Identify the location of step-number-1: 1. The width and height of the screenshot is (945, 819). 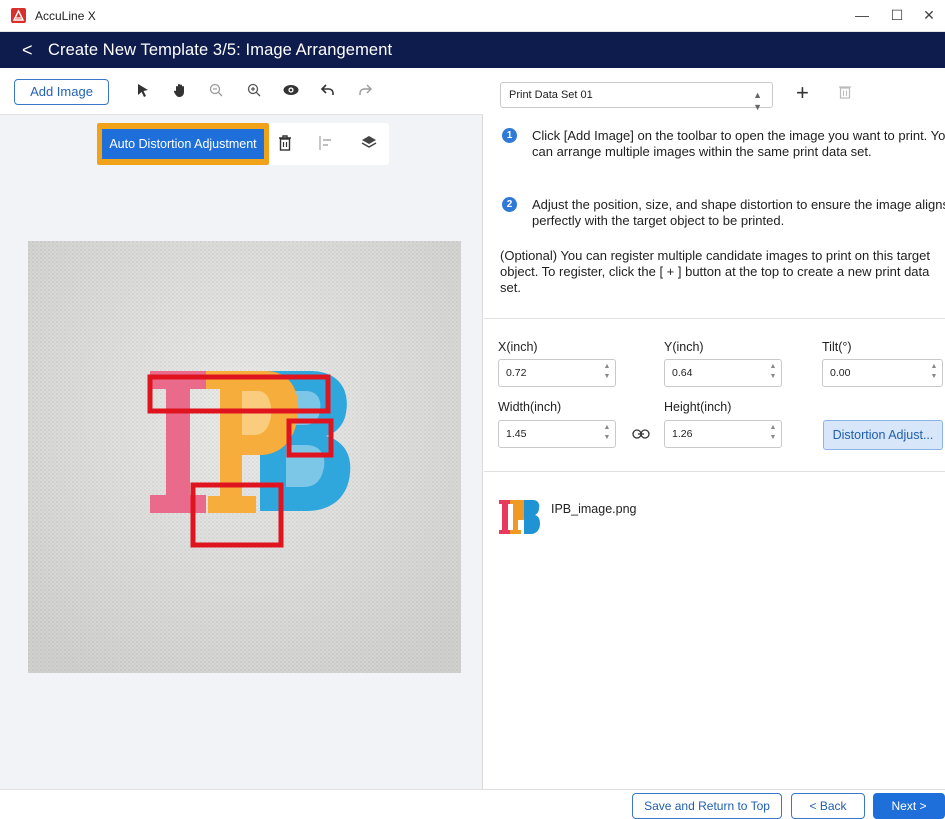
(509, 135).